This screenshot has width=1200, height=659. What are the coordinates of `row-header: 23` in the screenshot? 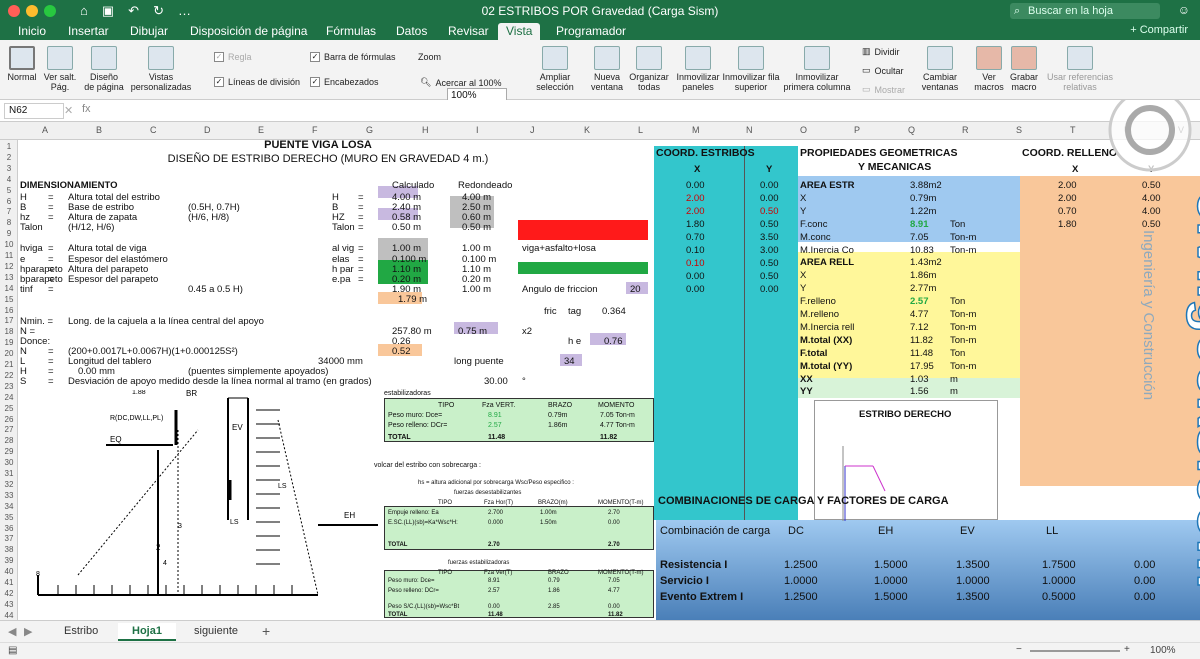 It's located at (9, 386).